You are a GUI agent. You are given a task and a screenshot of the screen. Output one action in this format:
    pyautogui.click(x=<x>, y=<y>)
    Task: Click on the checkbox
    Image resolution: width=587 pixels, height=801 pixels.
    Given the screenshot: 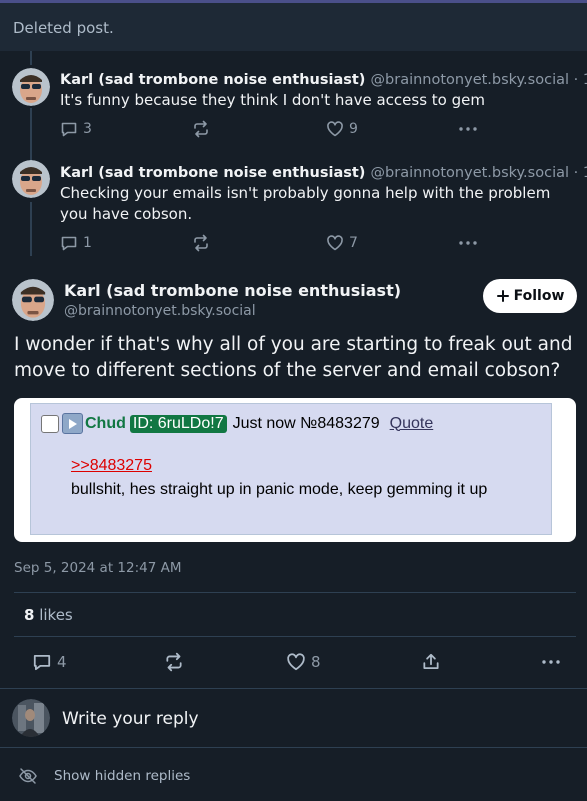 What is the action you would take?
    pyautogui.click(x=50, y=423)
    